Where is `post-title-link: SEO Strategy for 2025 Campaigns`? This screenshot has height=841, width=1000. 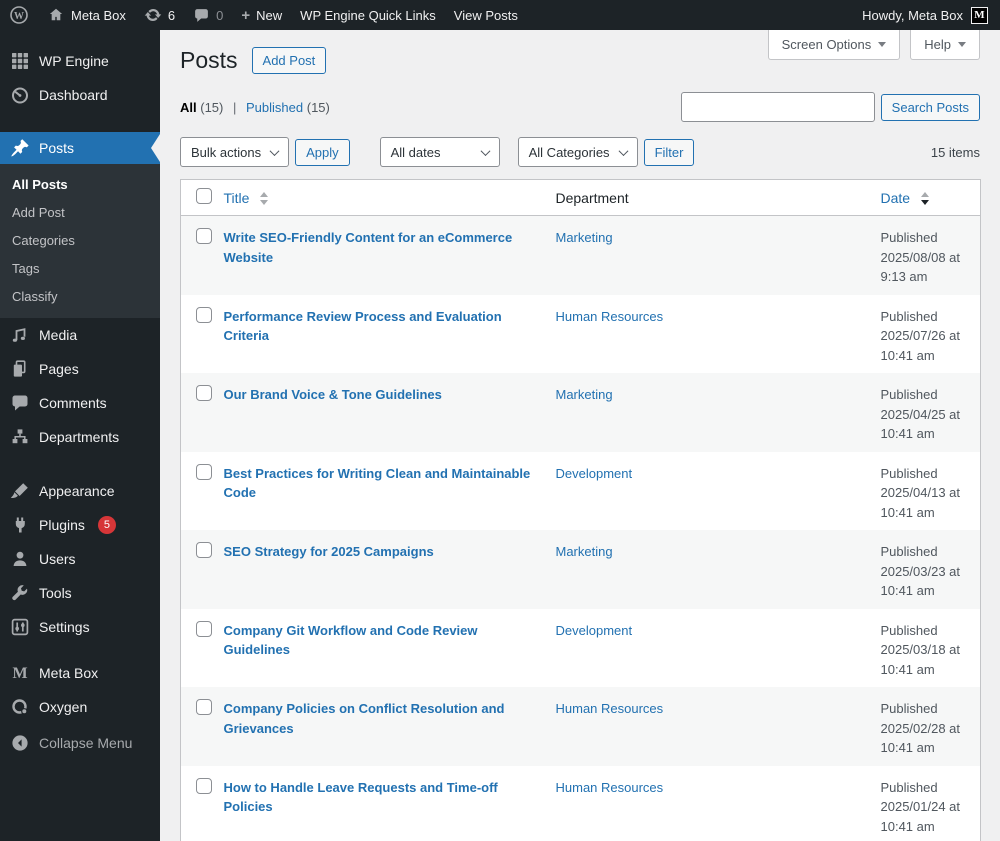 post-title-link: SEO Strategy for 2025 Campaigns is located at coordinates (329, 551).